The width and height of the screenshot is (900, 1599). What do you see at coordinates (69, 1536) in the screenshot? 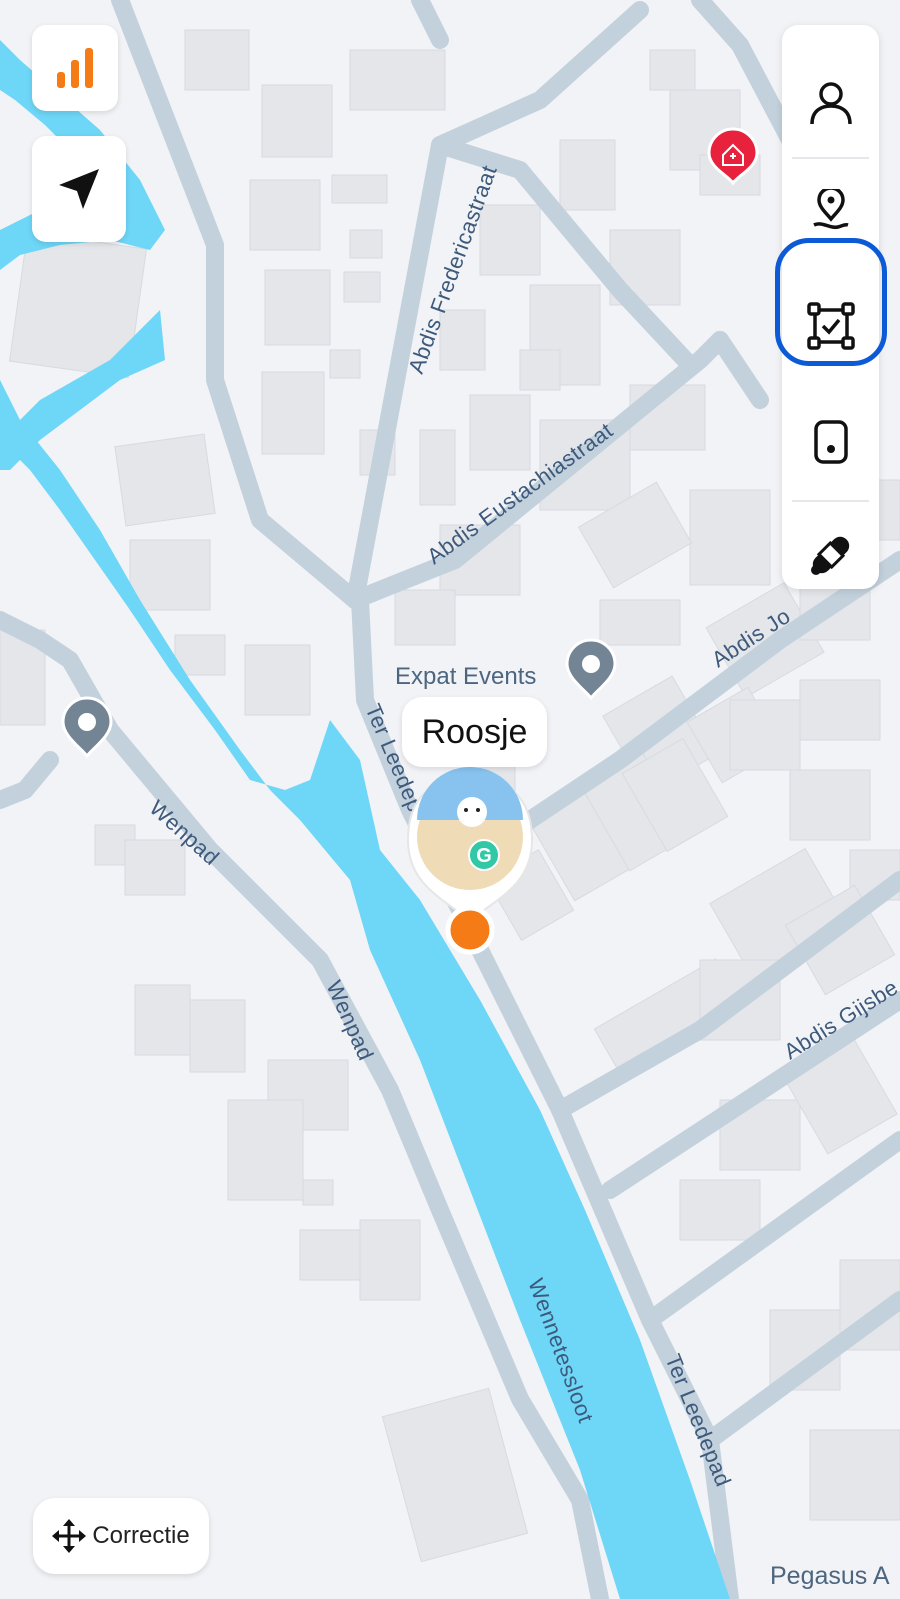
I see `move-arrows-icon` at bounding box center [69, 1536].